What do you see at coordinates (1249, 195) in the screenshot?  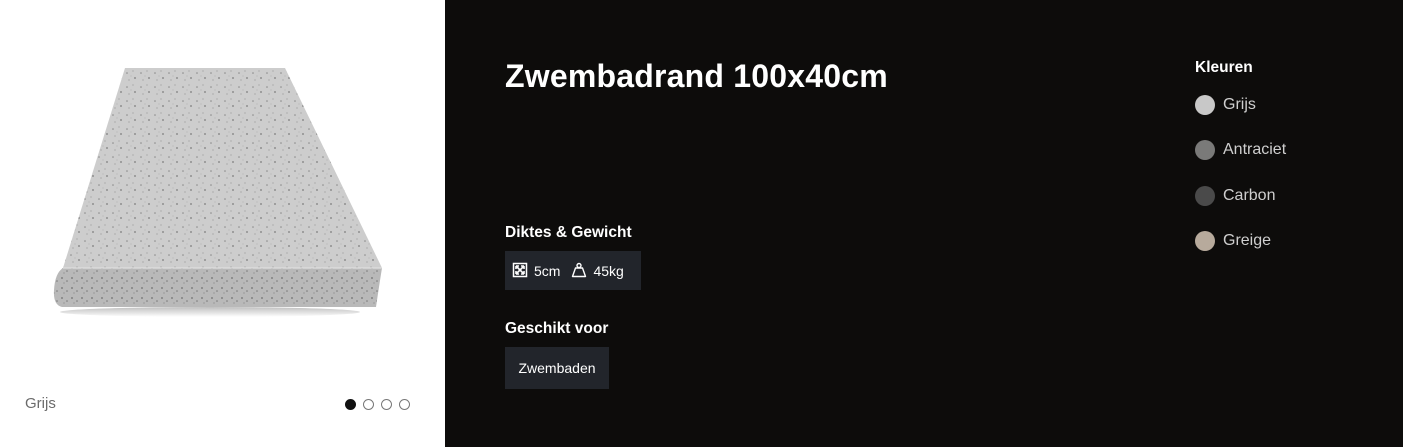 I see `color-label: Carbon` at bounding box center [1249, 195].